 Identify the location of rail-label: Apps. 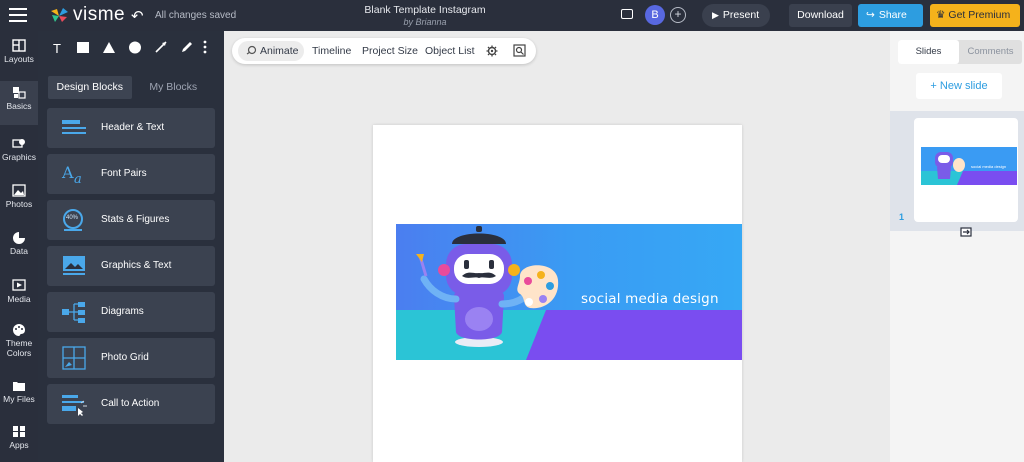
(19, 445).